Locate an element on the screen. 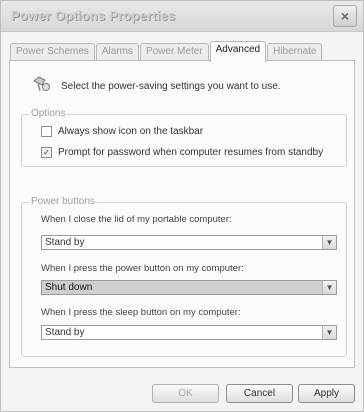 Image resolution: width=364 pixels, height=412 pixels. power-buttons-group-label: Power buttons is located at coordinates (63, 201).